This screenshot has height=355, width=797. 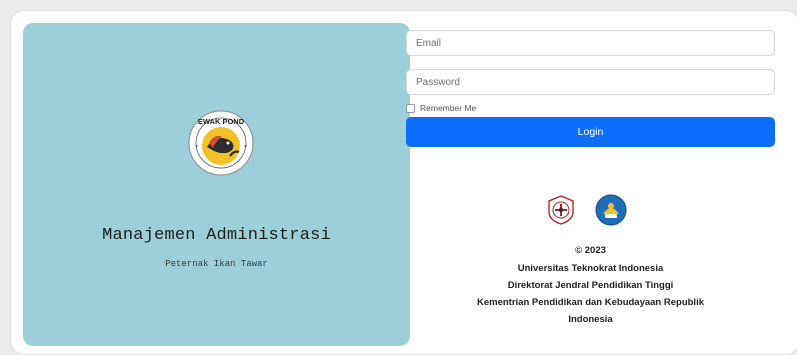 I want to click on remember-me: Remember Me, so click(x=441, y=108).